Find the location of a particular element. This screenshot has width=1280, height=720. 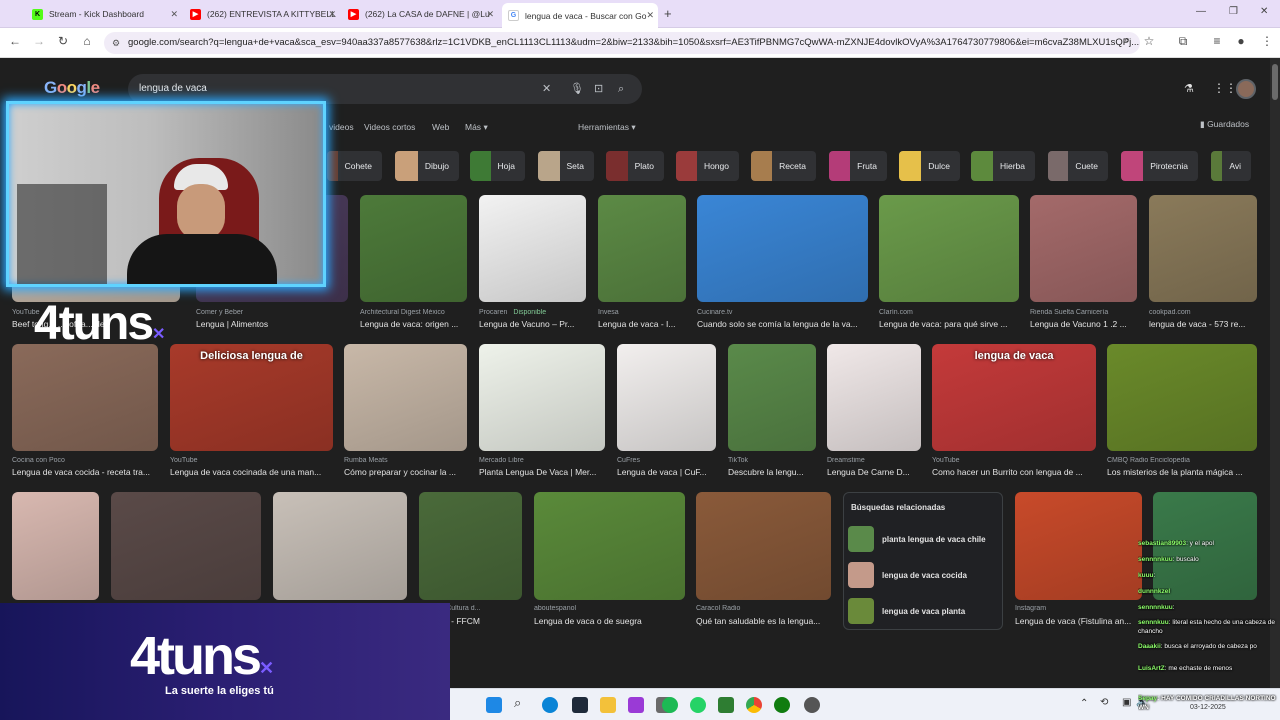

microphone-icon: 🎙 is located at coordinates (577, 89).